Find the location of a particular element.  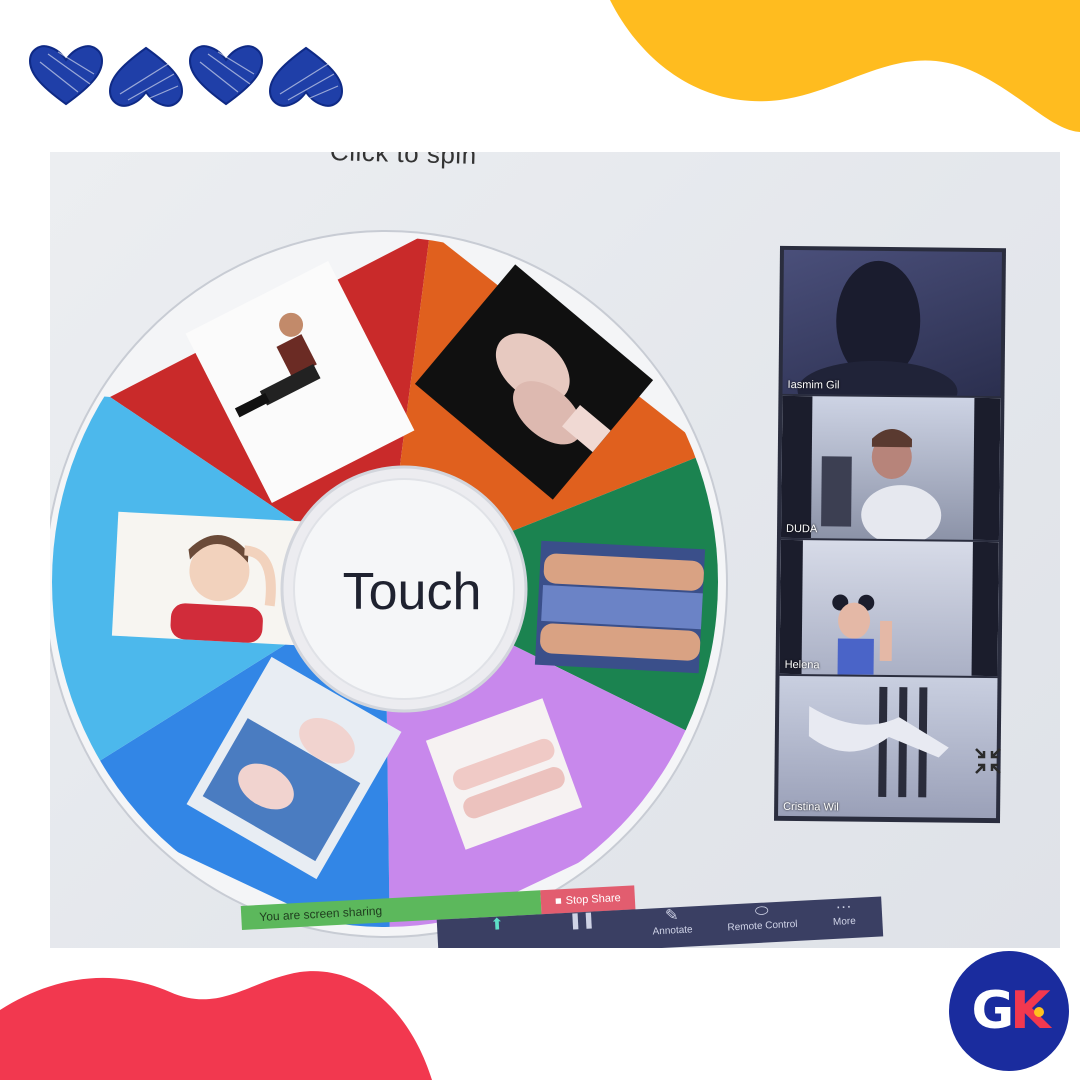

participant-tile: Helena is located at coordinates (889, 608).